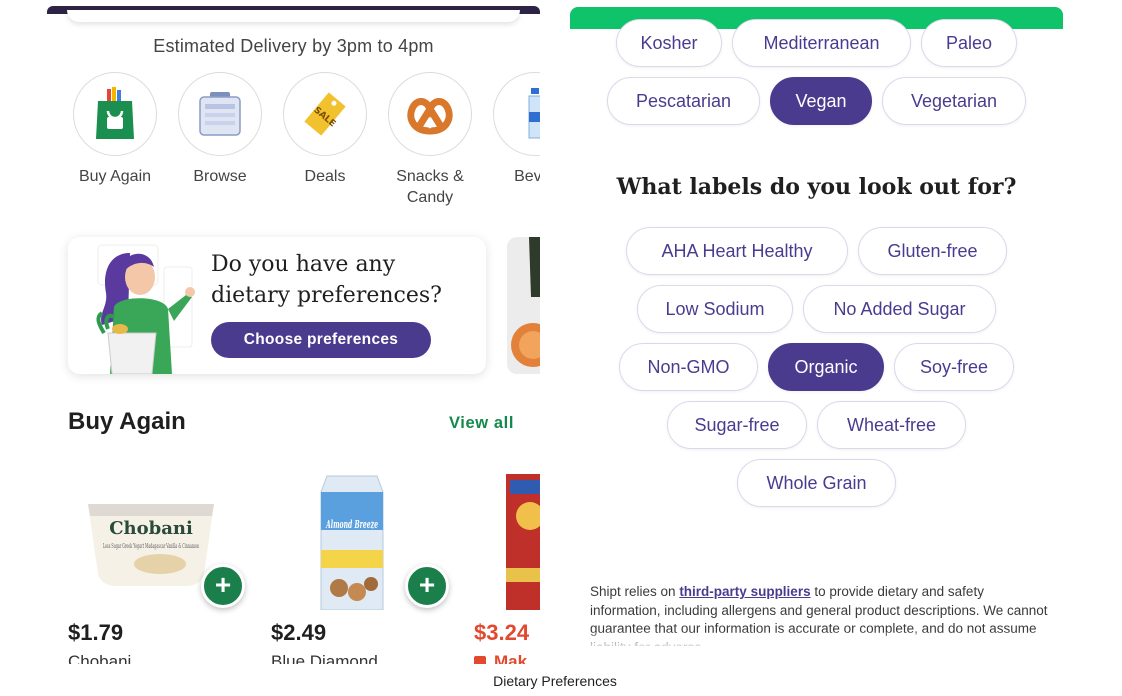 This screenshot has height=696, width=1122. I want to click on category-deals: SALE Deals, so click(325, 129).